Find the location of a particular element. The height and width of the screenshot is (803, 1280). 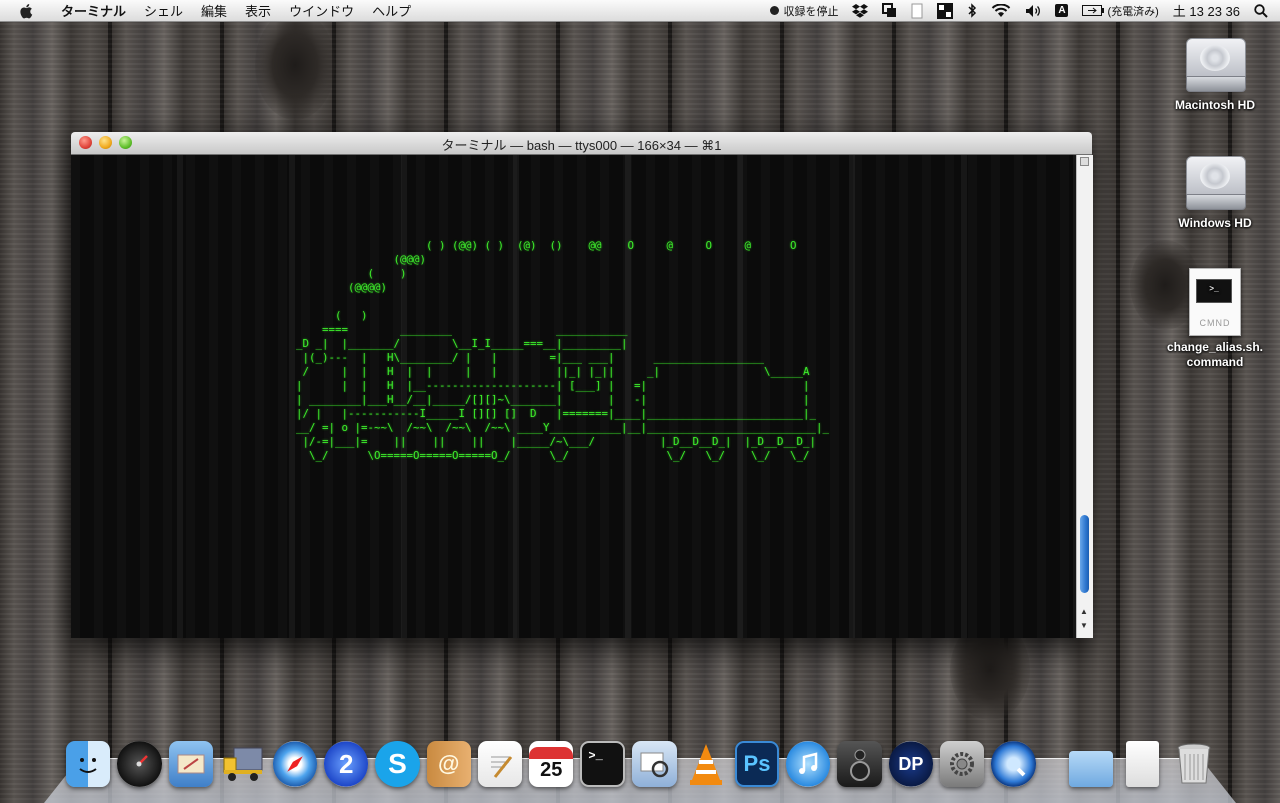

apple-menu-icon is located at coordinates (27, 11).